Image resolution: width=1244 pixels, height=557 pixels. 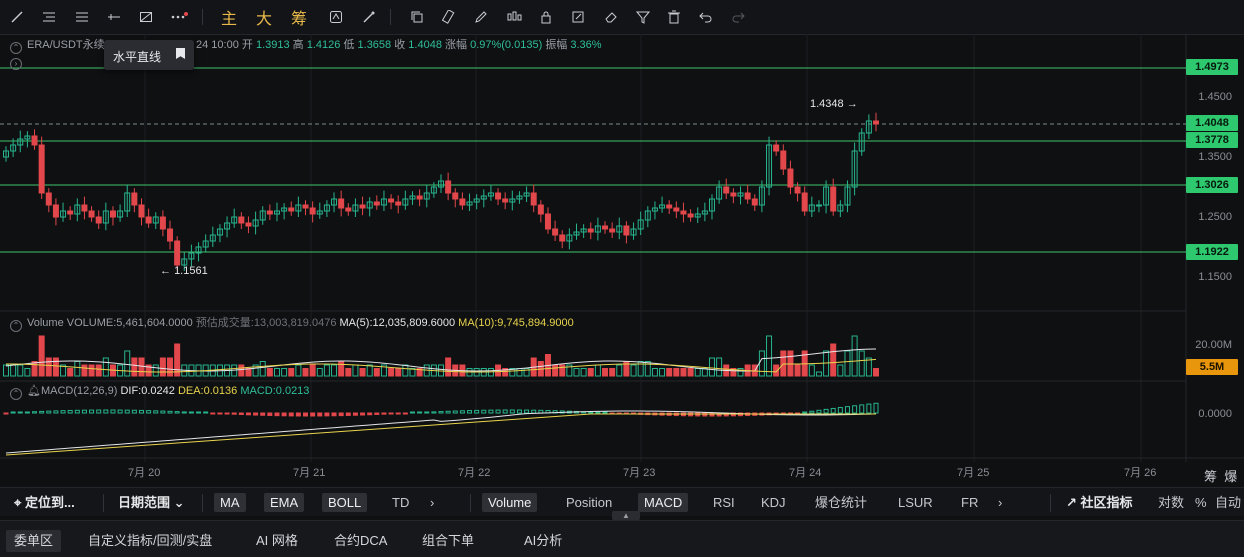 What do you see at coordinates (773, 502) in the screenshot?
I see `kdj-indicator: KDJ` at bounding box center [773, 502].